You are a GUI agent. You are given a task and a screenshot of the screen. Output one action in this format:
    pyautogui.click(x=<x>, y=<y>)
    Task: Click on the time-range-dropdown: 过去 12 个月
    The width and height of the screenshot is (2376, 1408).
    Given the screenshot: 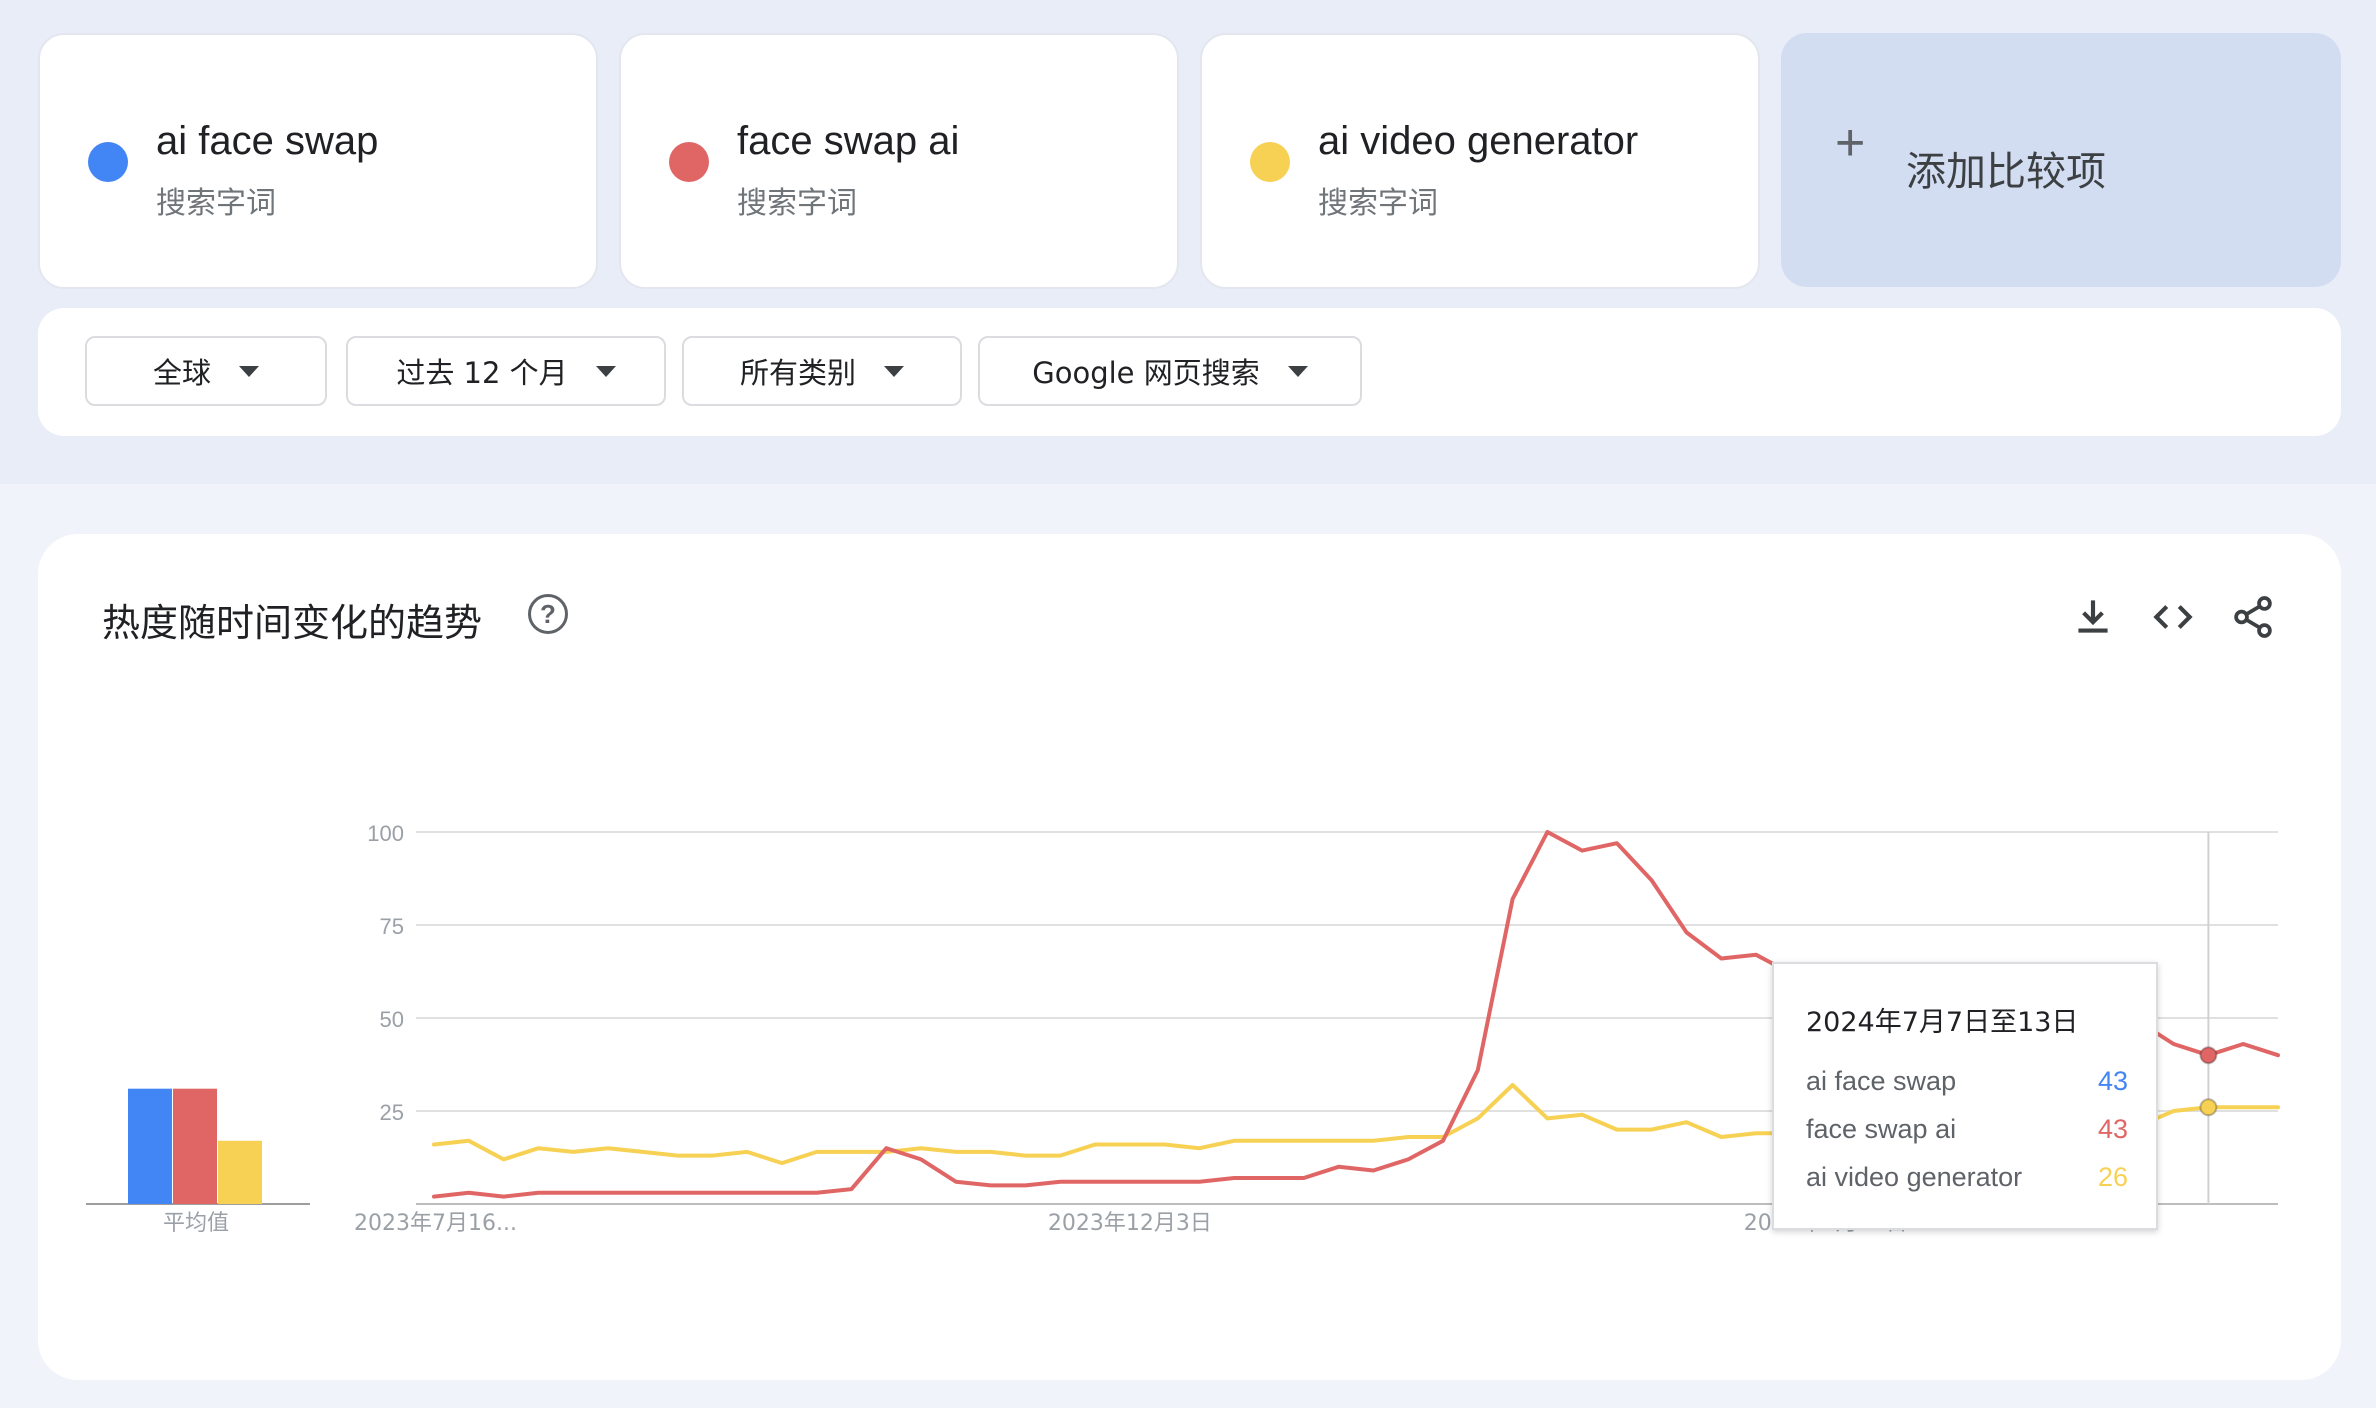 What is the action you would take?
    pyautogui.click(x=506, y=371)
    